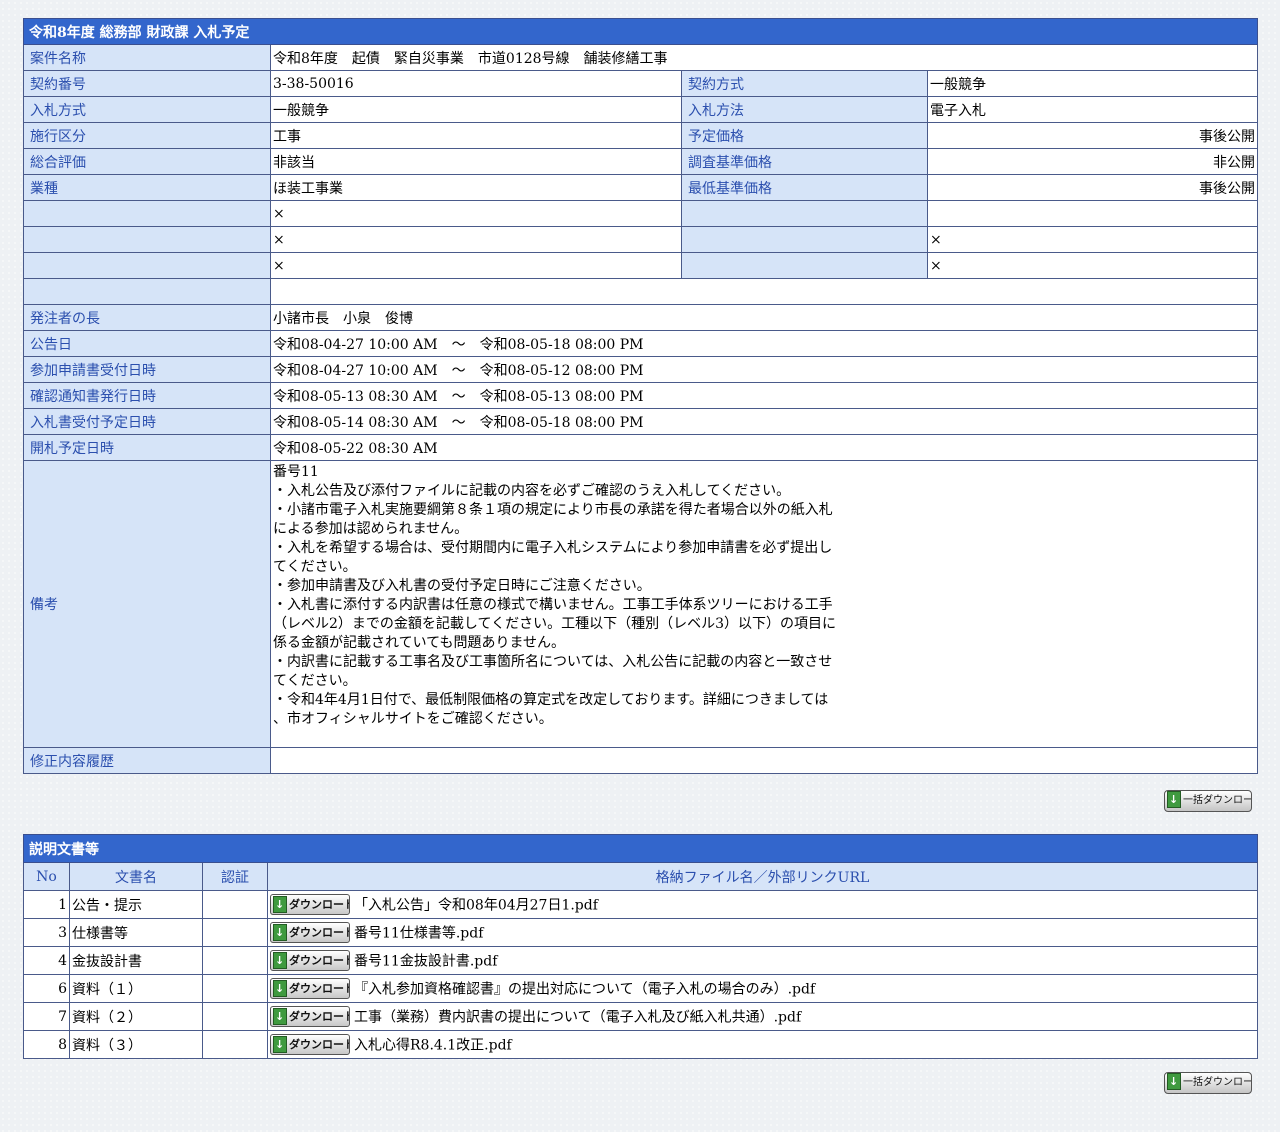  I want to click on contract-no-label: 契約番号, so click(147, 83).